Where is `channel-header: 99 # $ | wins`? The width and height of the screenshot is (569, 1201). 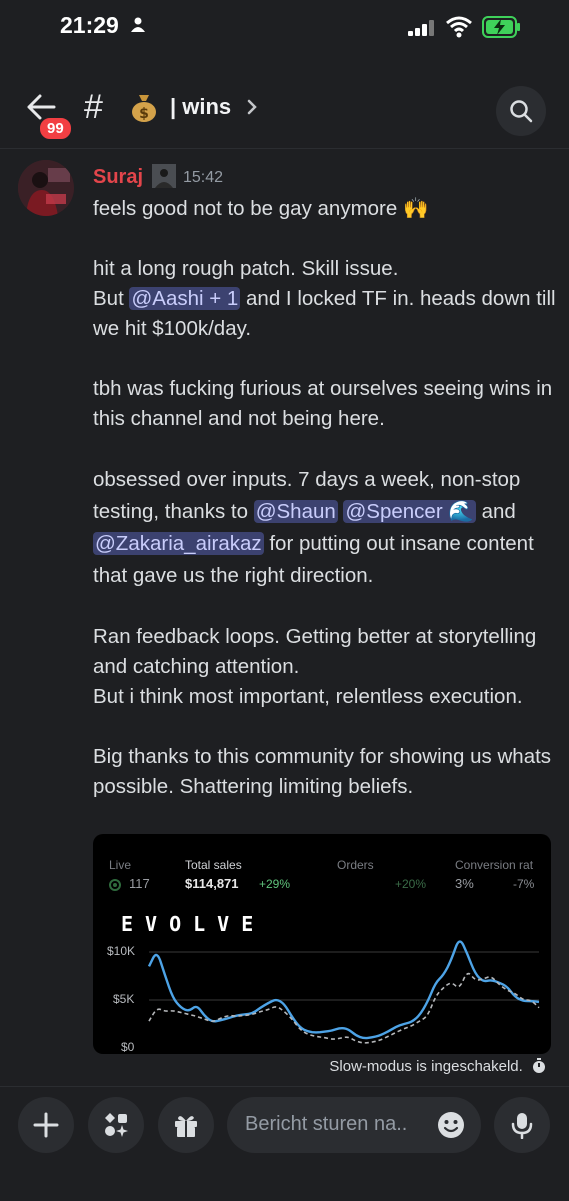
channel-header: 99 # $ | wins is located at coordinates (284, 110).